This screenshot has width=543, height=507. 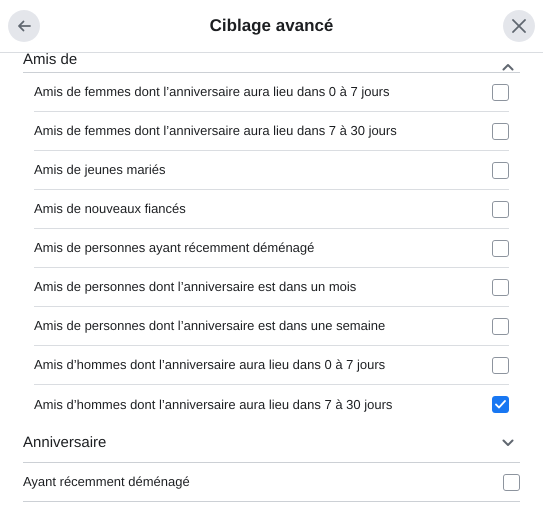 I want to click on section-header: Amis de, so click(x=271, y=63).